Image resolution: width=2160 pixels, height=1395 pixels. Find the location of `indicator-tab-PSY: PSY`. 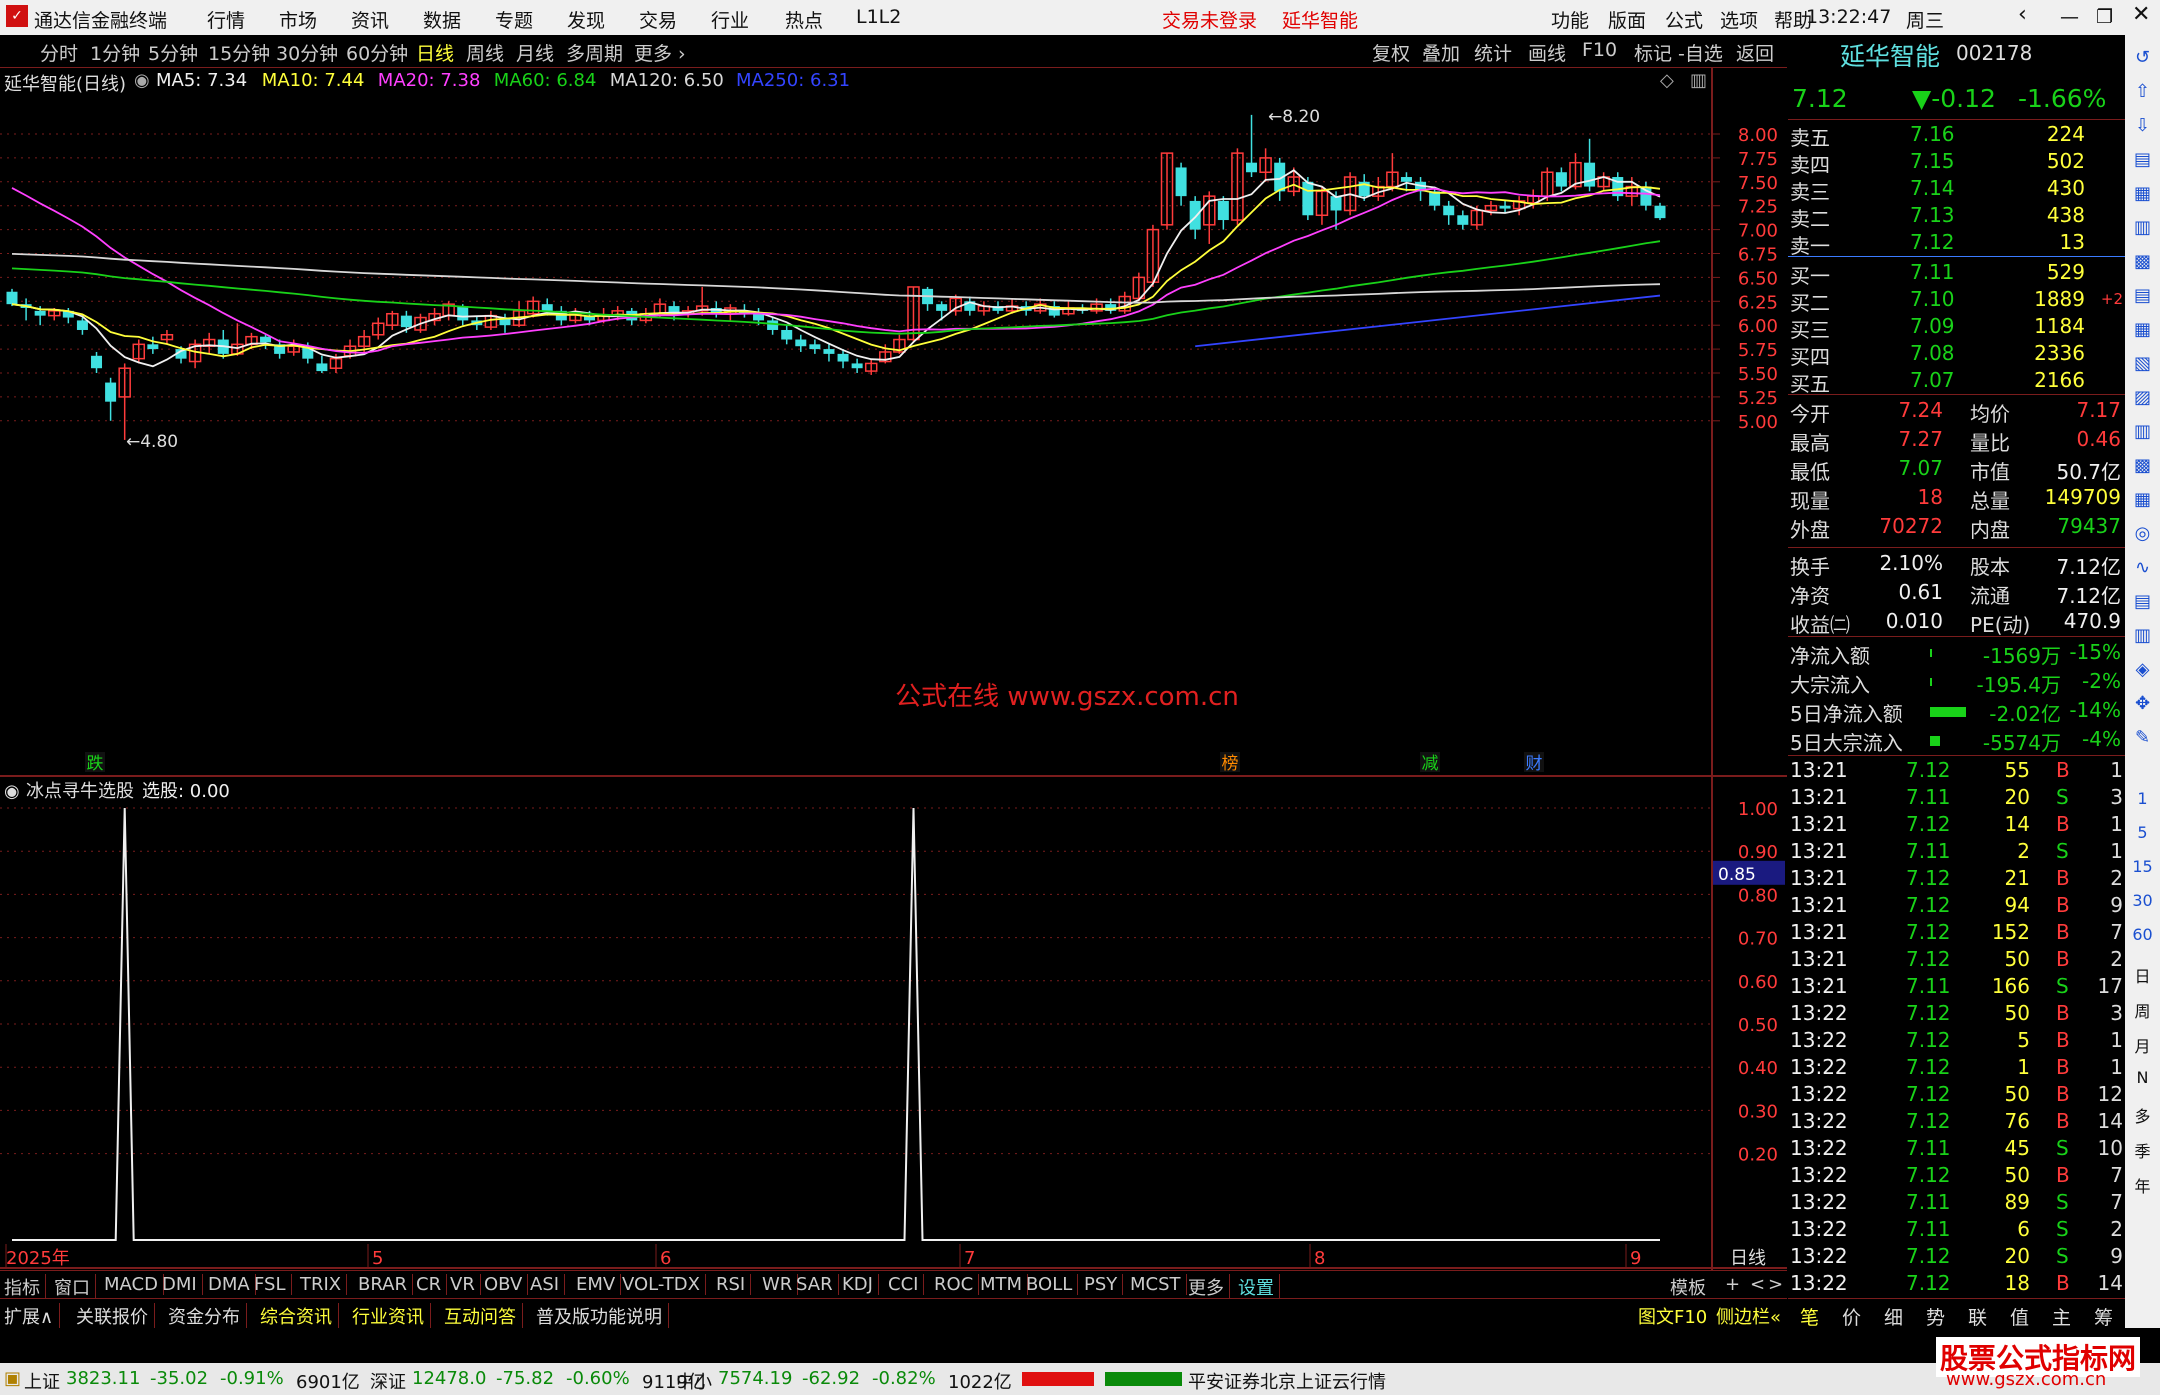

indicator-tab-PSY: PSY is located at coordinates (1104, 1284).